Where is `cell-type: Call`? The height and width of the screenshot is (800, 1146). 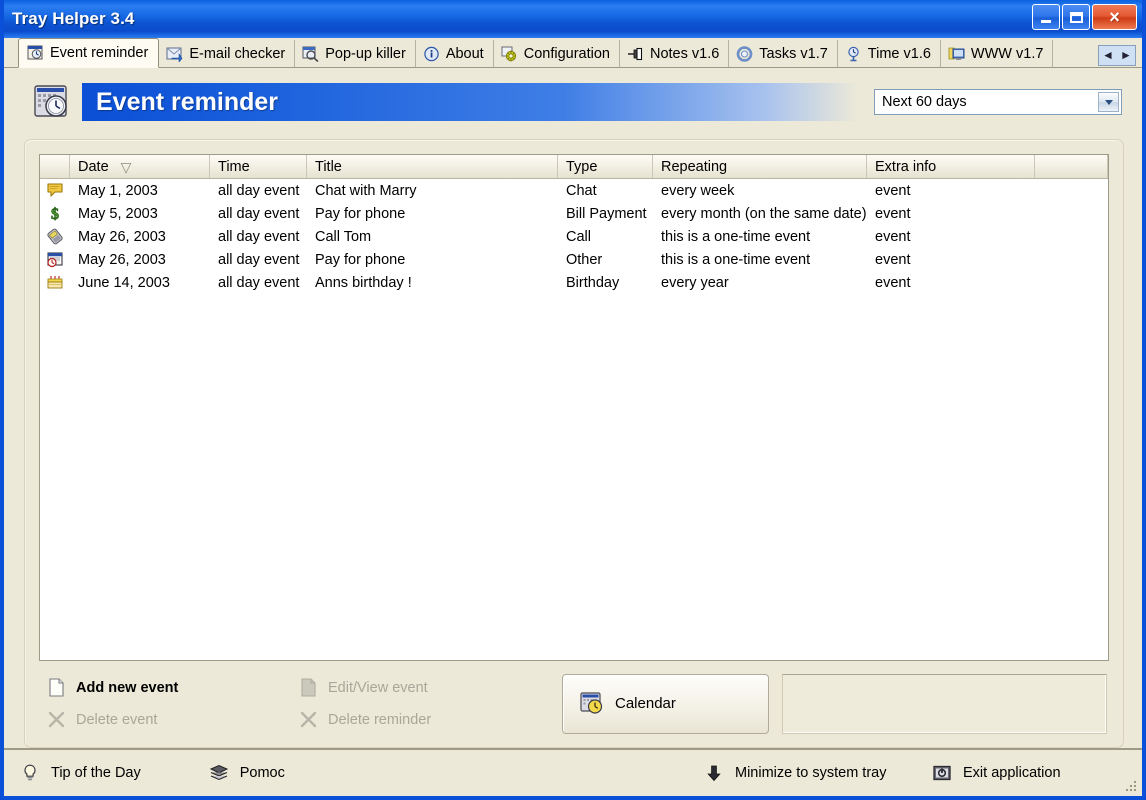
cell-type: Call is located at coordinates (578, 236).